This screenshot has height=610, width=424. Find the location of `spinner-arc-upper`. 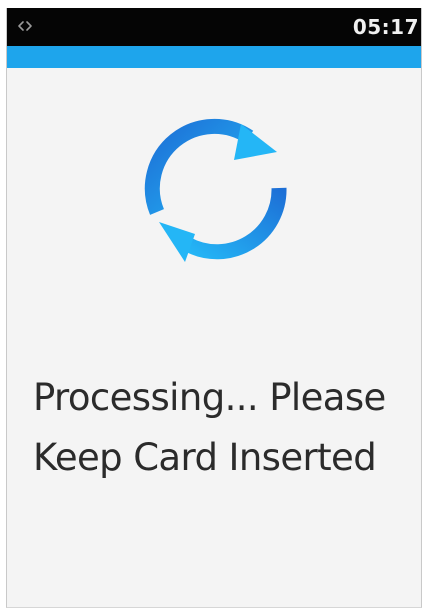

spinner-arc-upper is located at coordinates (199, 166).